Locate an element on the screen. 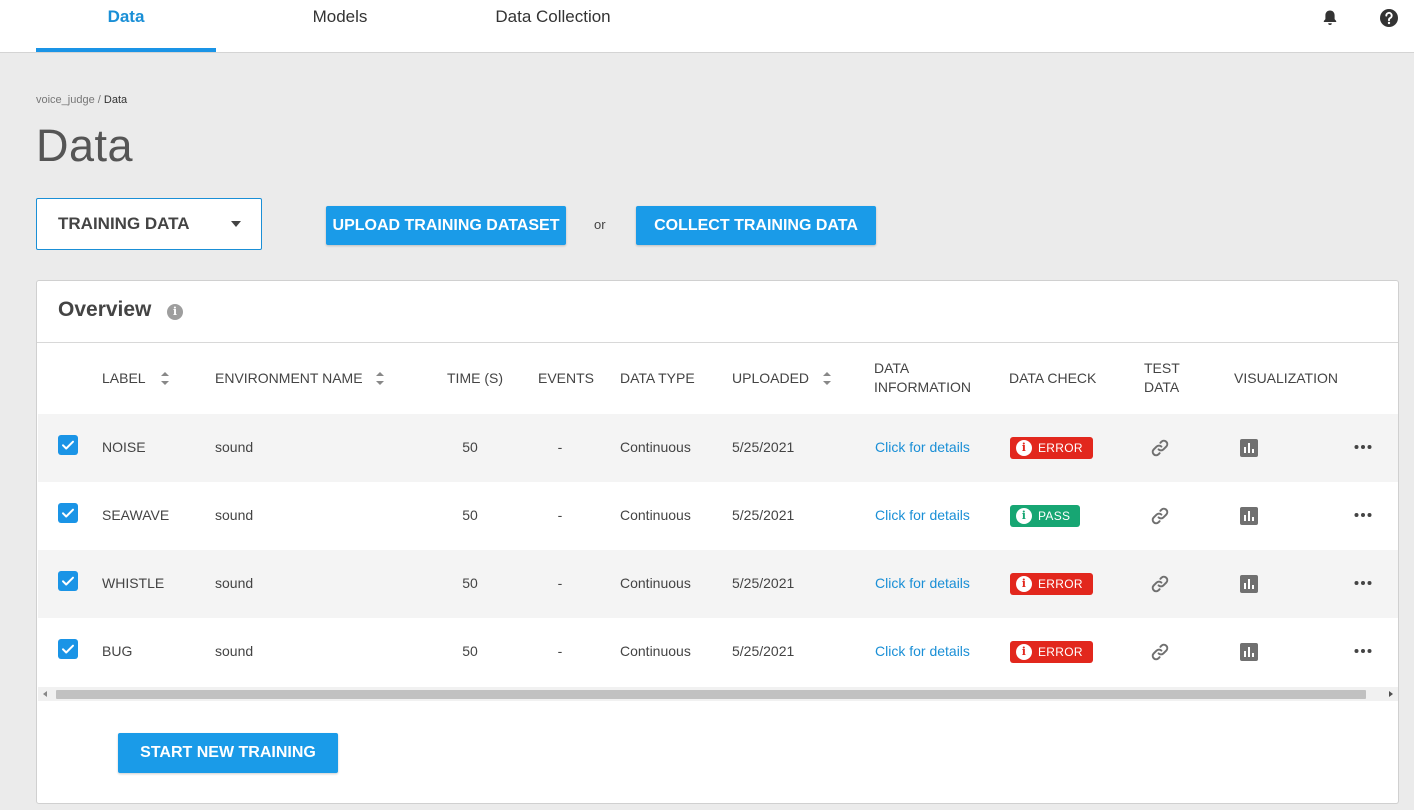 The width and height of the screenshot is (1414, 810). bell-icon is located at coordinates (1330, 18).